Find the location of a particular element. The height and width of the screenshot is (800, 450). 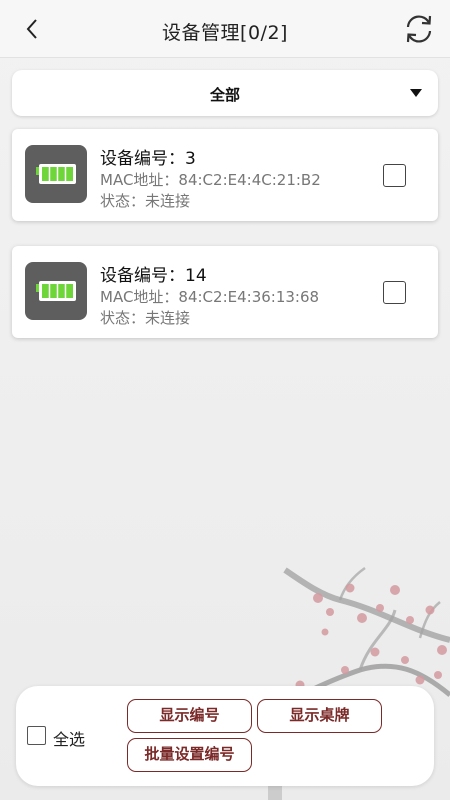

batch-set-number-button: 批量设置编号 is located at coordinates (189, 755).